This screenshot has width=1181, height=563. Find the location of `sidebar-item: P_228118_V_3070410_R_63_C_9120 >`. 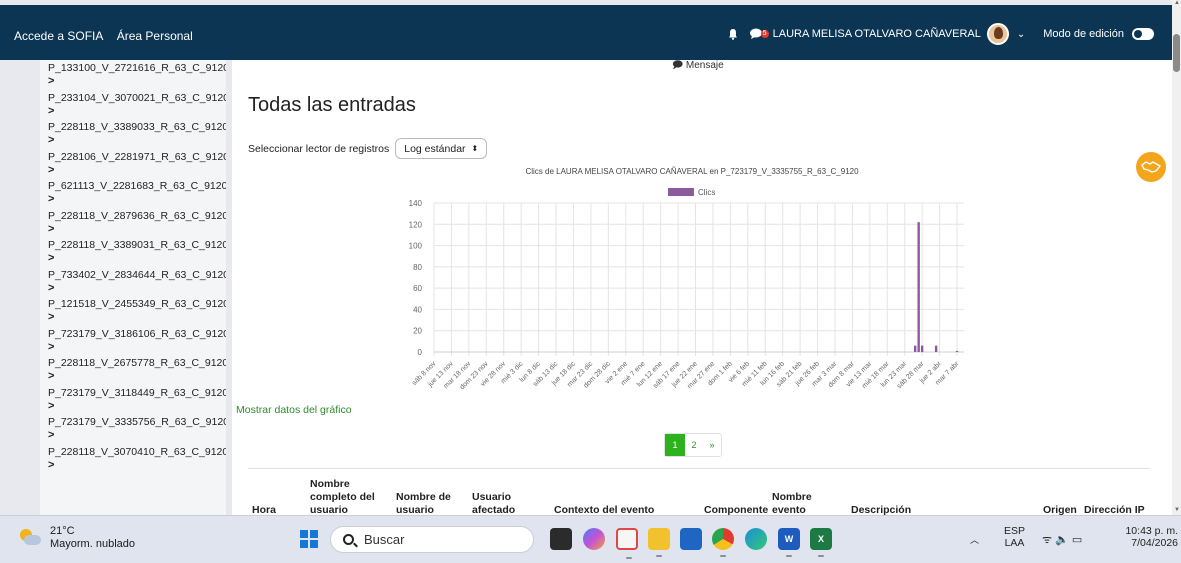

sidebar-item: P_228118_V_3070410_R_63_C_9120 > is located at coordinates (133, 459).